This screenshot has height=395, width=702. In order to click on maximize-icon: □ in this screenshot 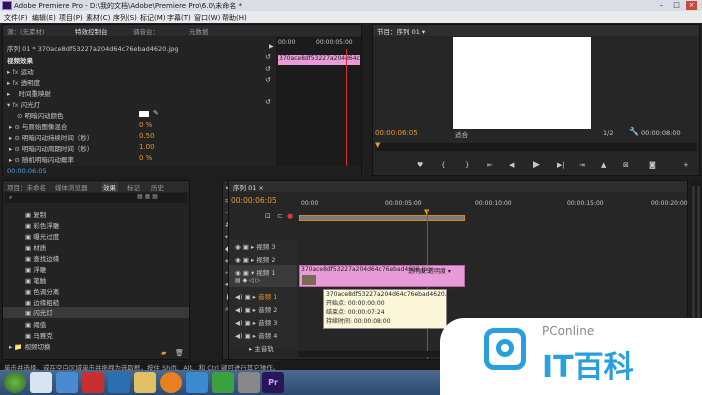, I will do `click(676, 5)`.